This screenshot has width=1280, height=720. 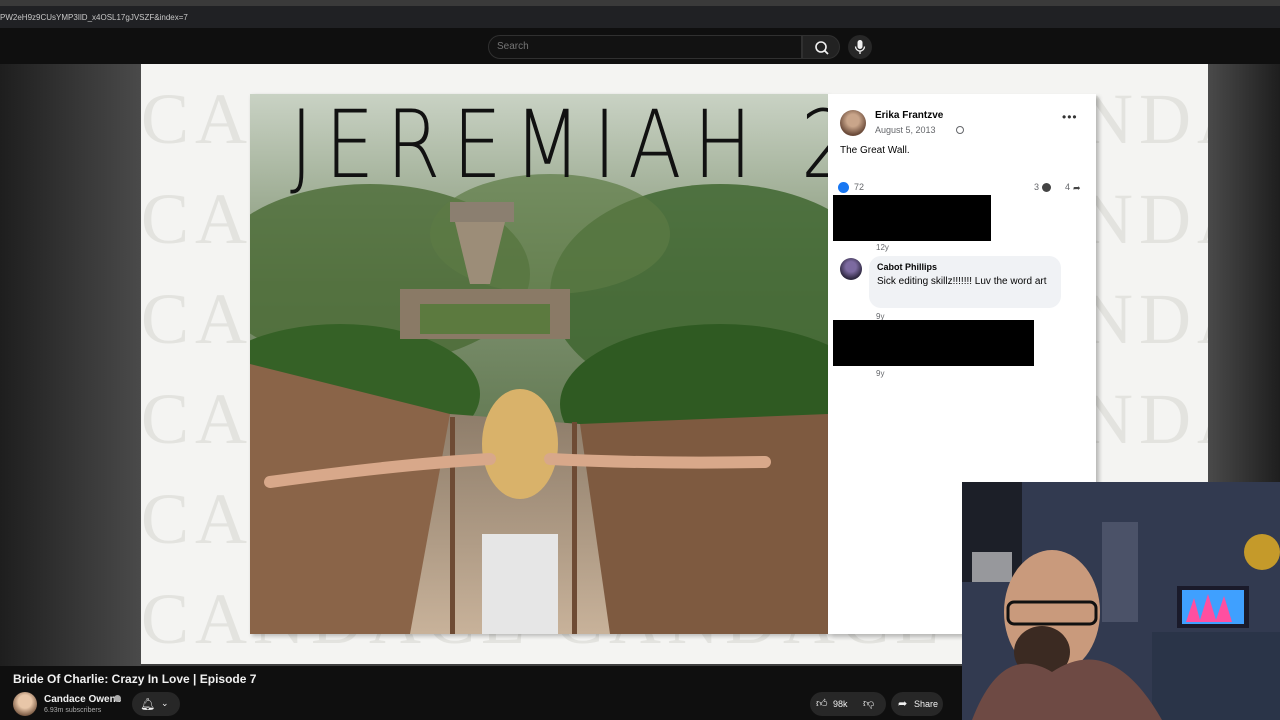 I want to click on photo-caption-text: JEREMIAH 29:11, so click(x=559, y=147).